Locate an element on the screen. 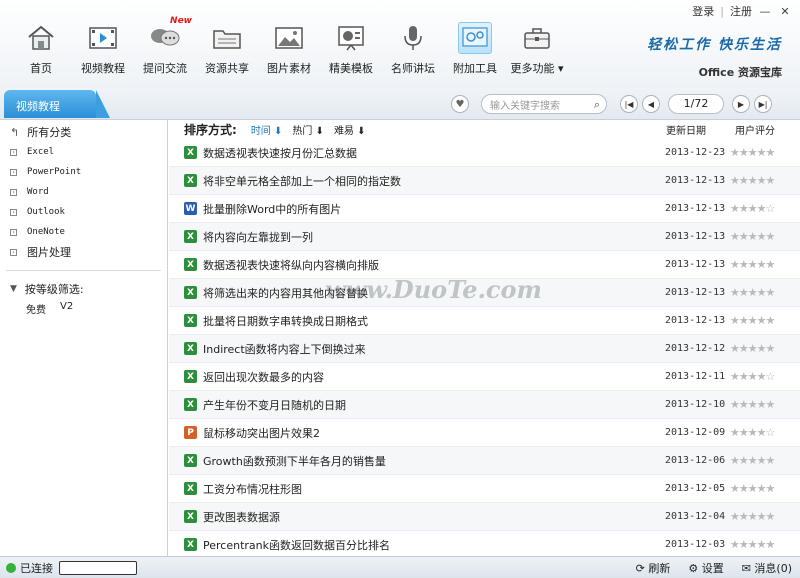 The height and width of the screenshot is (578, 800). tool-images: 图片素材 is located at coordinates (289, 50).